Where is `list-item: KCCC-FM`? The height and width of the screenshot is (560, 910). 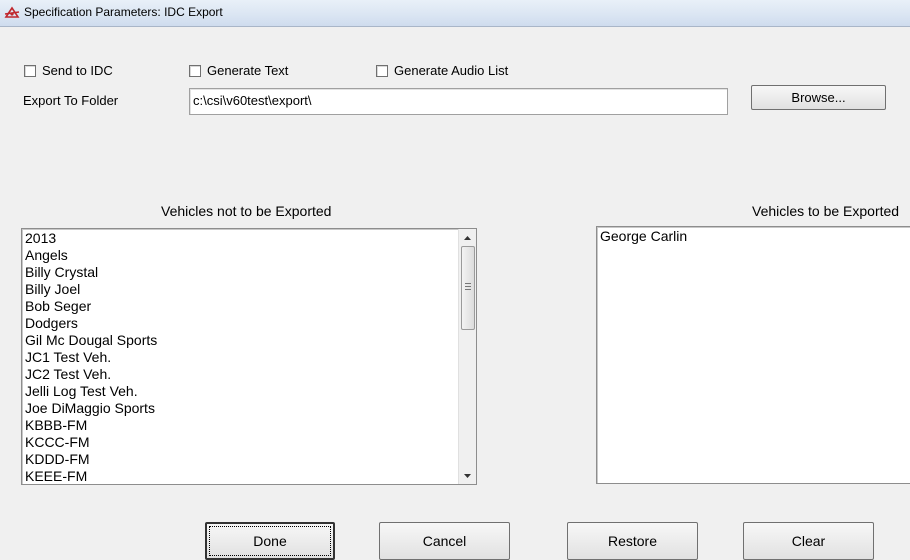
list-item: KCCC-FM is located at coordinates (250, 442).